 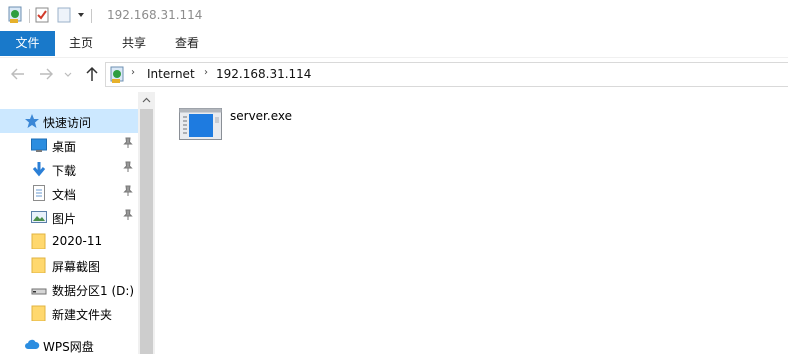 I want to click on sidebar-item-desktop: 桌面, so click(x=69, y=145).